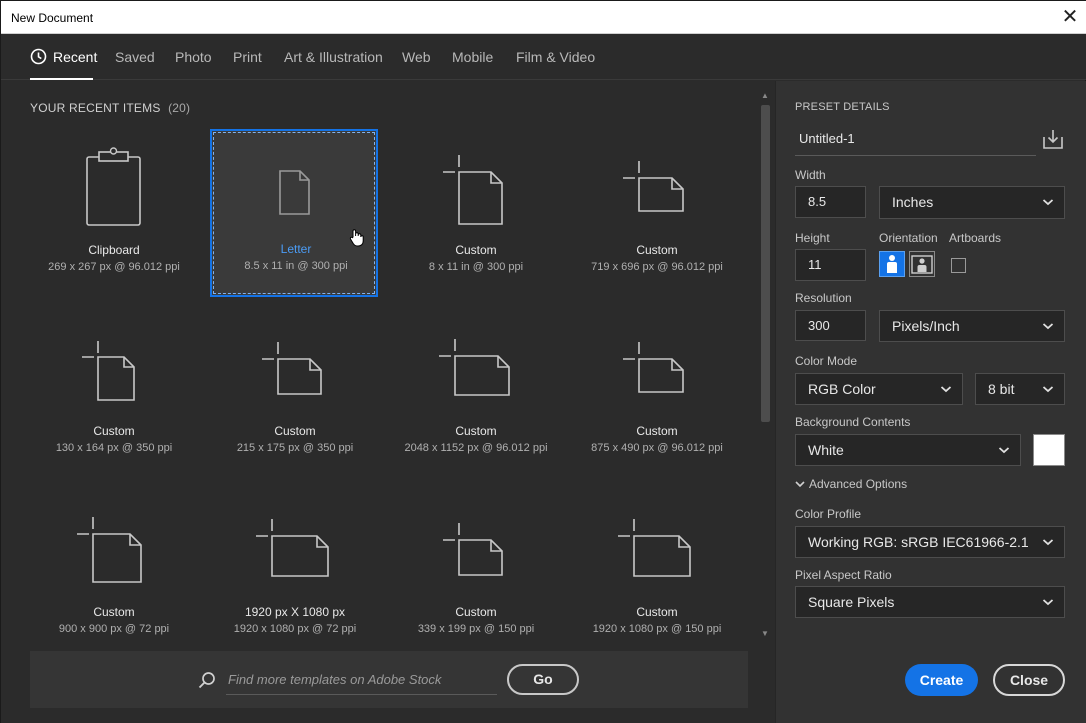 The height and width of the screenshot is (723, 1086). I want to click on recent-scrollbar: ▲ ▼, so click(765, 366).